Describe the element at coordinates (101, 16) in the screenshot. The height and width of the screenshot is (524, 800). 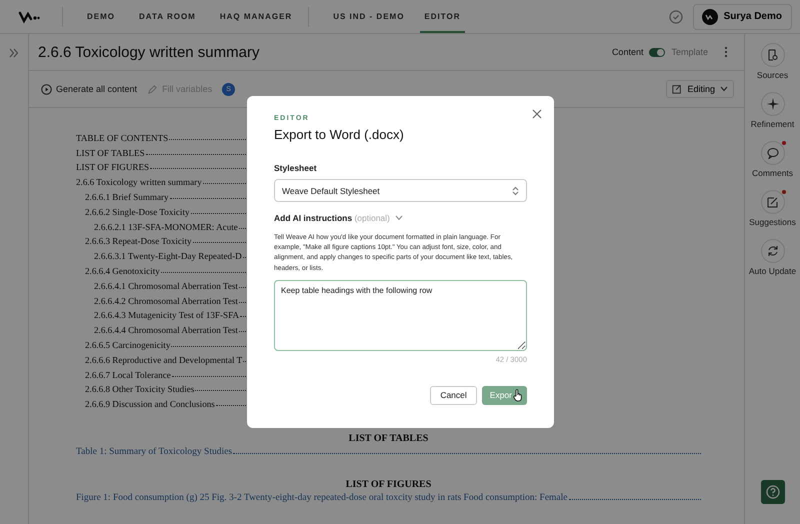
I see `nav-tab: DEMO` at that location.